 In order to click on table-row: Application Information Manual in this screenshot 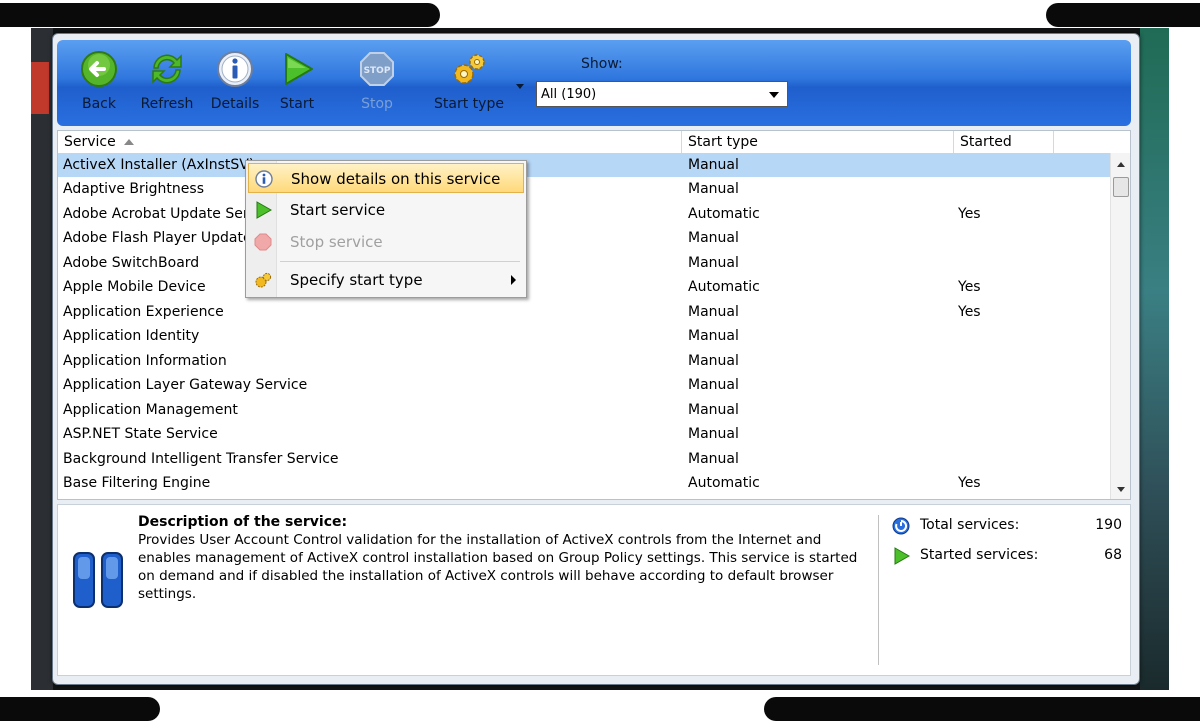, I will do `click(584, 361)`.